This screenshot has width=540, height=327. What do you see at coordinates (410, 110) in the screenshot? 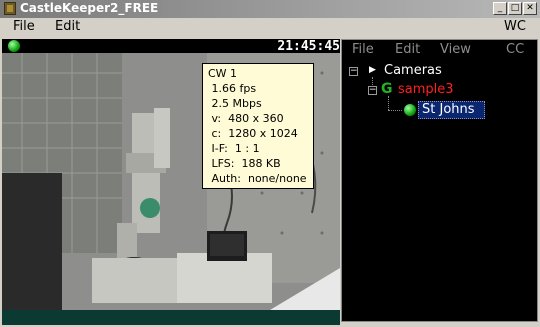
I see `camera-online-icon` at bounding box center [410, 110].